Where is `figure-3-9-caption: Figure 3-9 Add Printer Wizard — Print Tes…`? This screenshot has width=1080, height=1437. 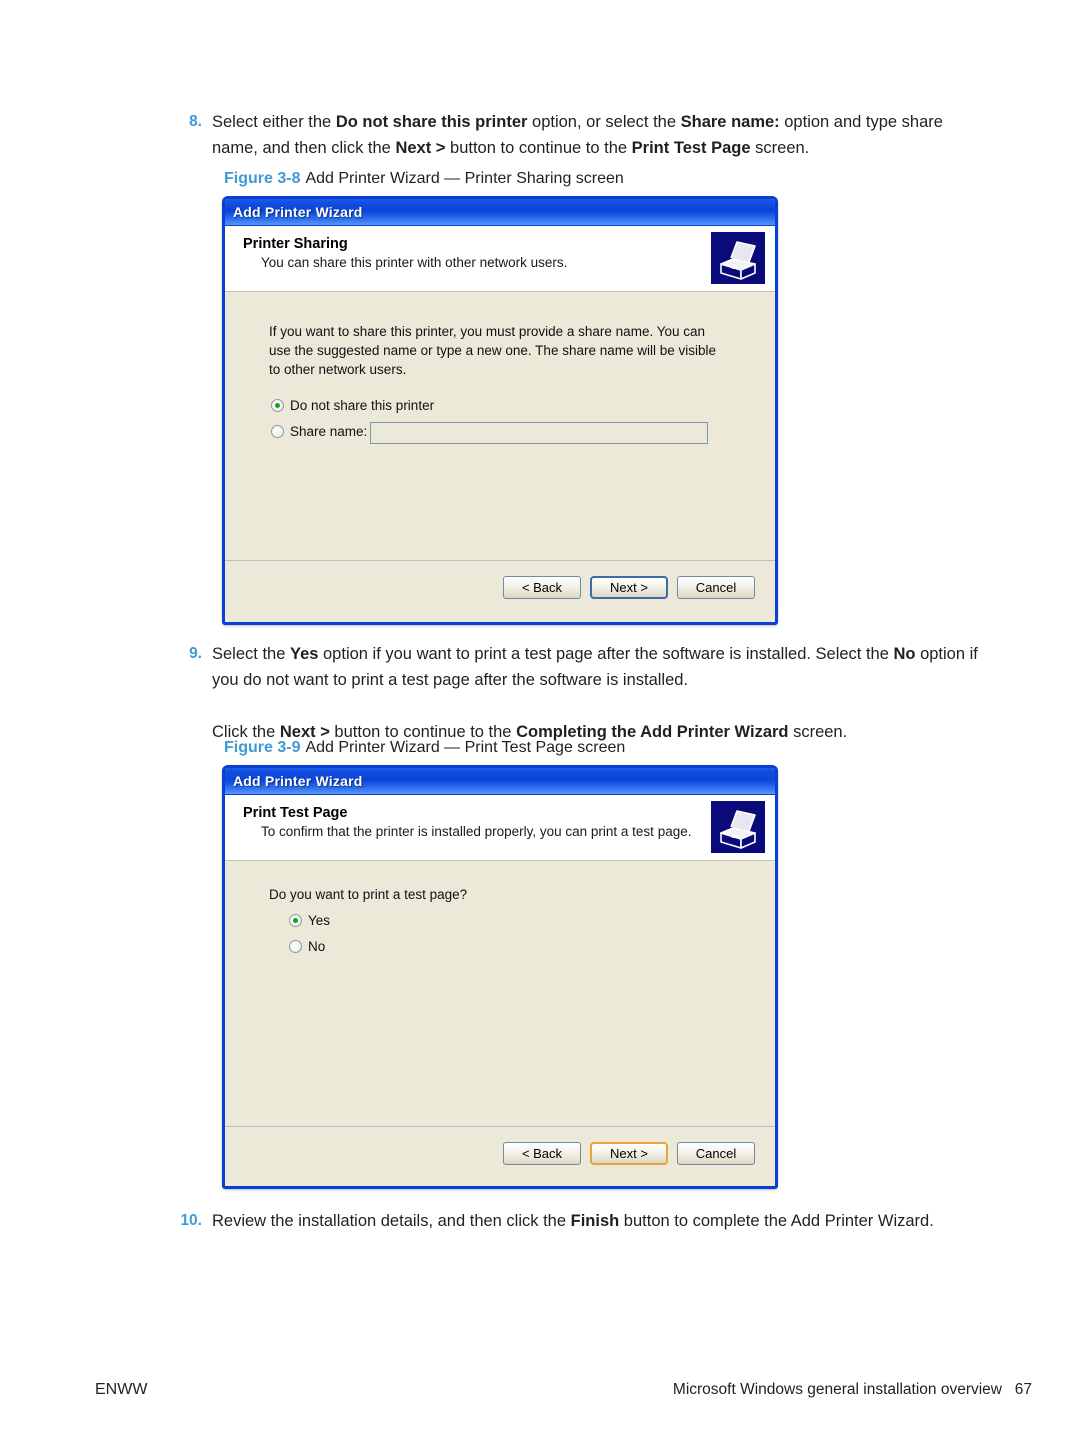
figure-3-9-caption: Figure 3-9 Add Printer Wizard — Print Tes… is located at coordinates (424, 748).